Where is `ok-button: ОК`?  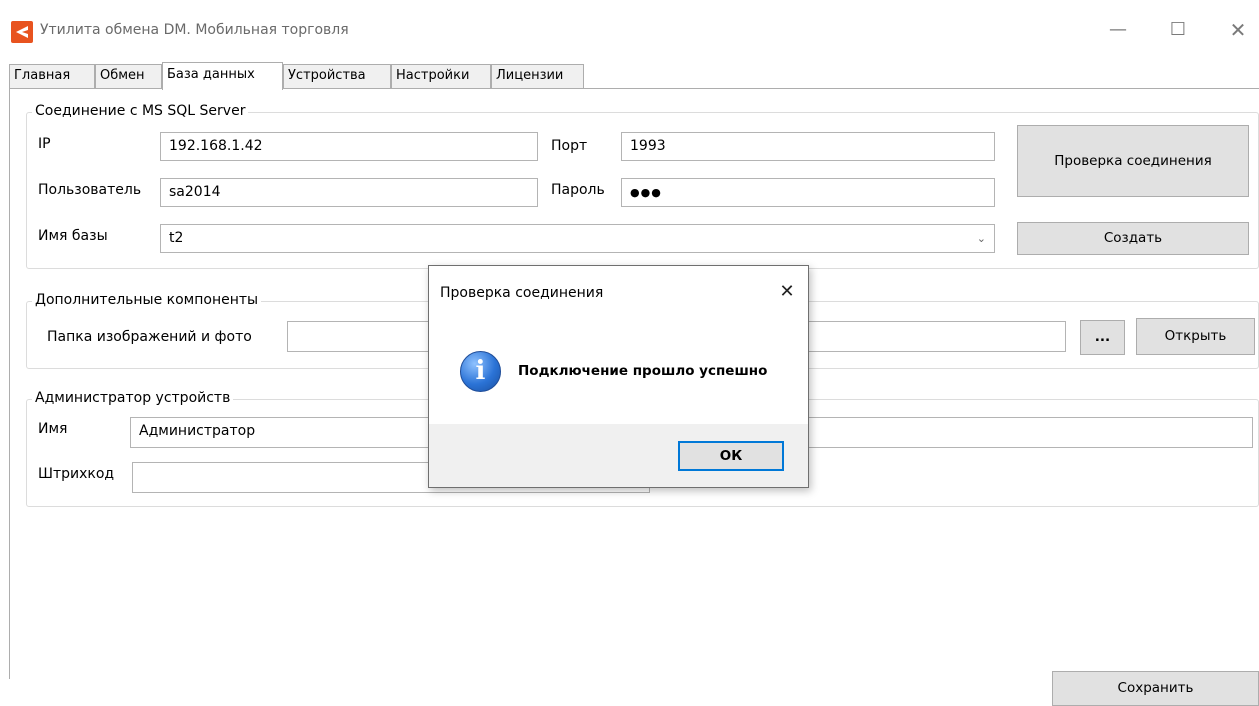
ok-button: ОК is located at coordinates (731, 456).